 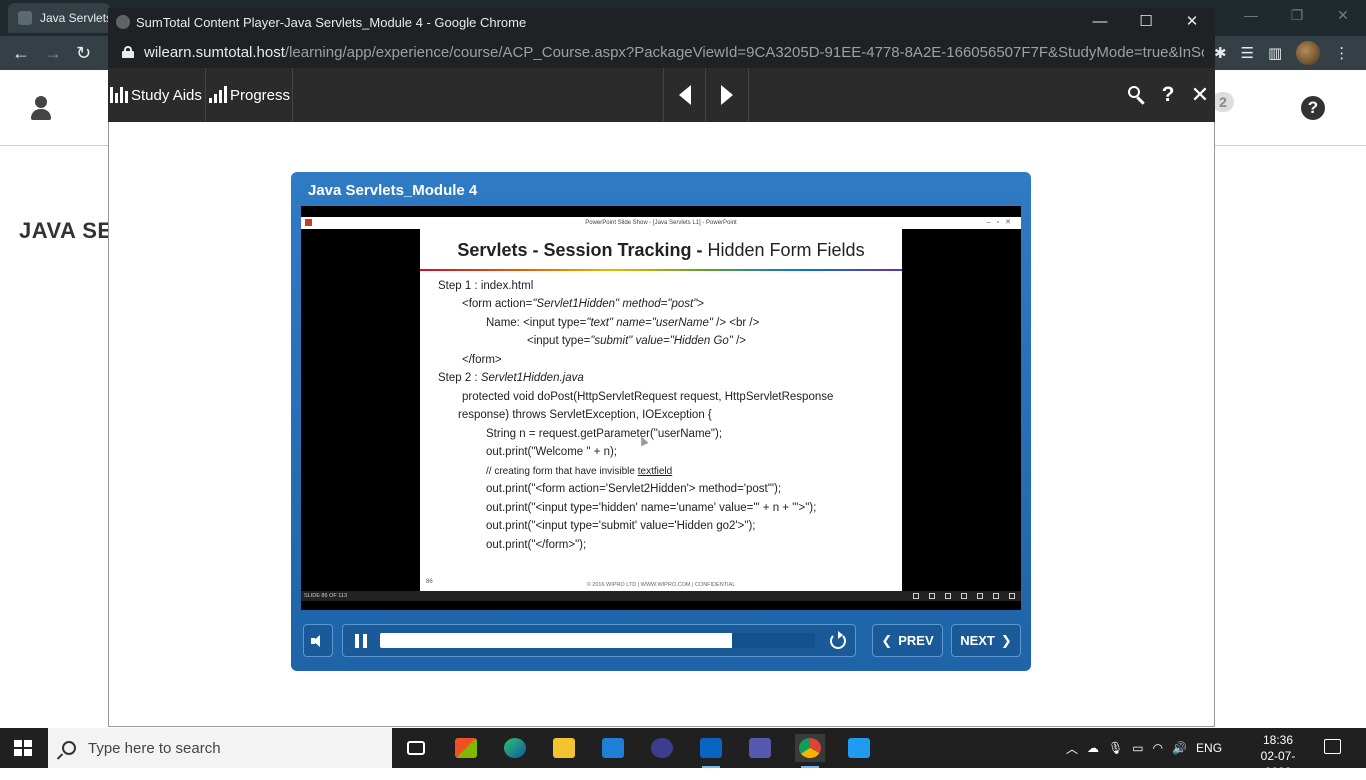 I want to click on language-indicator: ENG, so click(x=1209, y=748).